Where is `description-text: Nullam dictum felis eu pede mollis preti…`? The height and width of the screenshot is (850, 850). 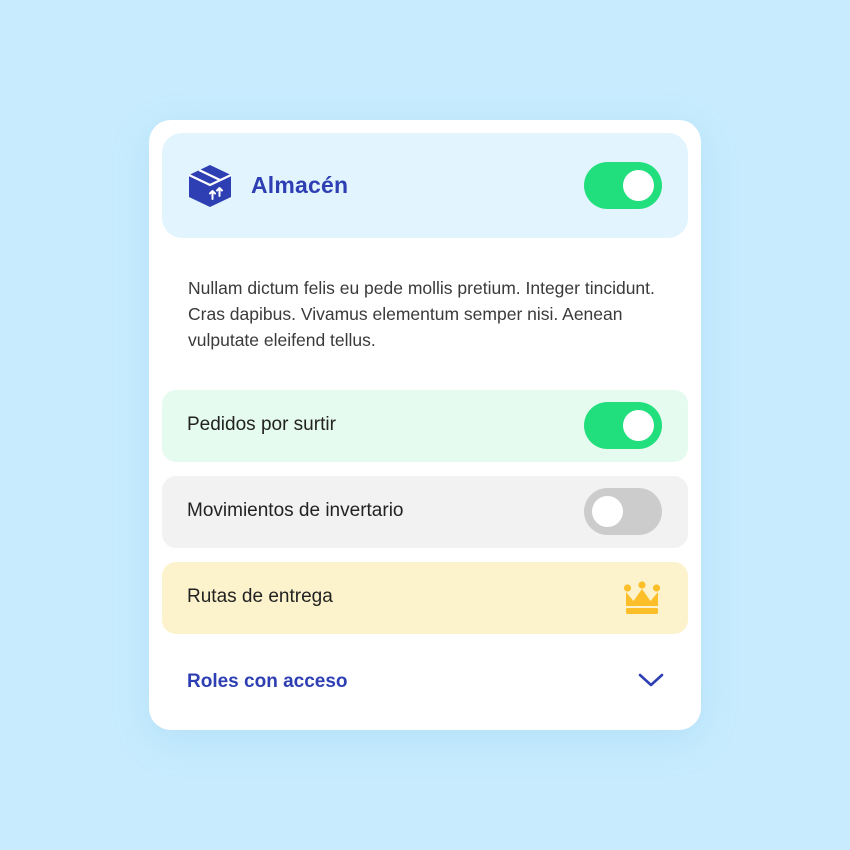
description-text: Nullam dictum felis eu pede mollis preti… is located at coordinates (421, 314).